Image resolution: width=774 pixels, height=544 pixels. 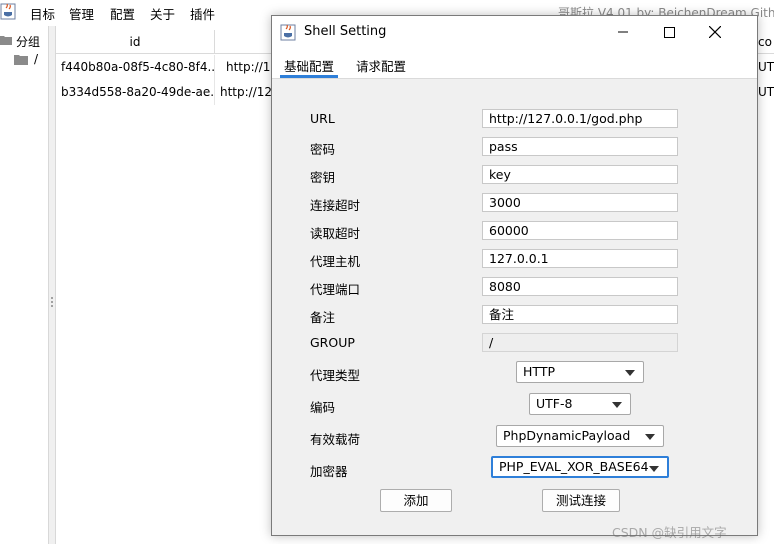 What do you see at coordinates (122, 13) in the screenshot?
I see `menu-config: 配置` at bounding box center [122, 13].